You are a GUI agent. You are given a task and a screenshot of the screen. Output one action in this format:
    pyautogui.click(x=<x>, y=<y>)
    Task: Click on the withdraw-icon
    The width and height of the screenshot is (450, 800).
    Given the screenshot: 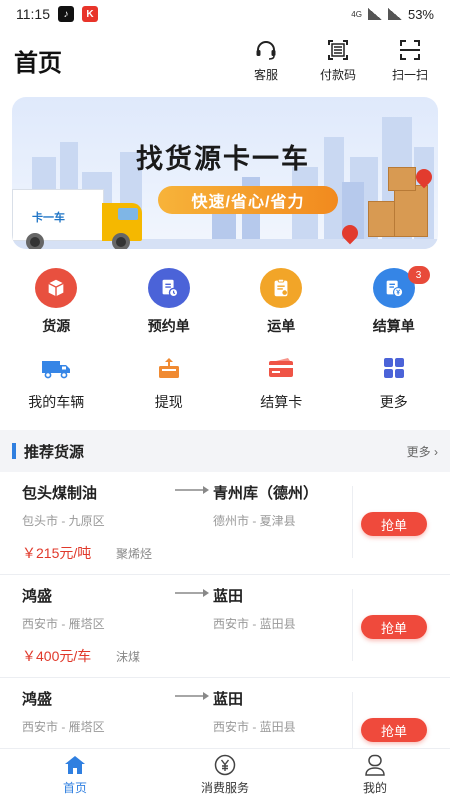 What is the action you would take?
    pyautogui.click(x=168, y=368)
    